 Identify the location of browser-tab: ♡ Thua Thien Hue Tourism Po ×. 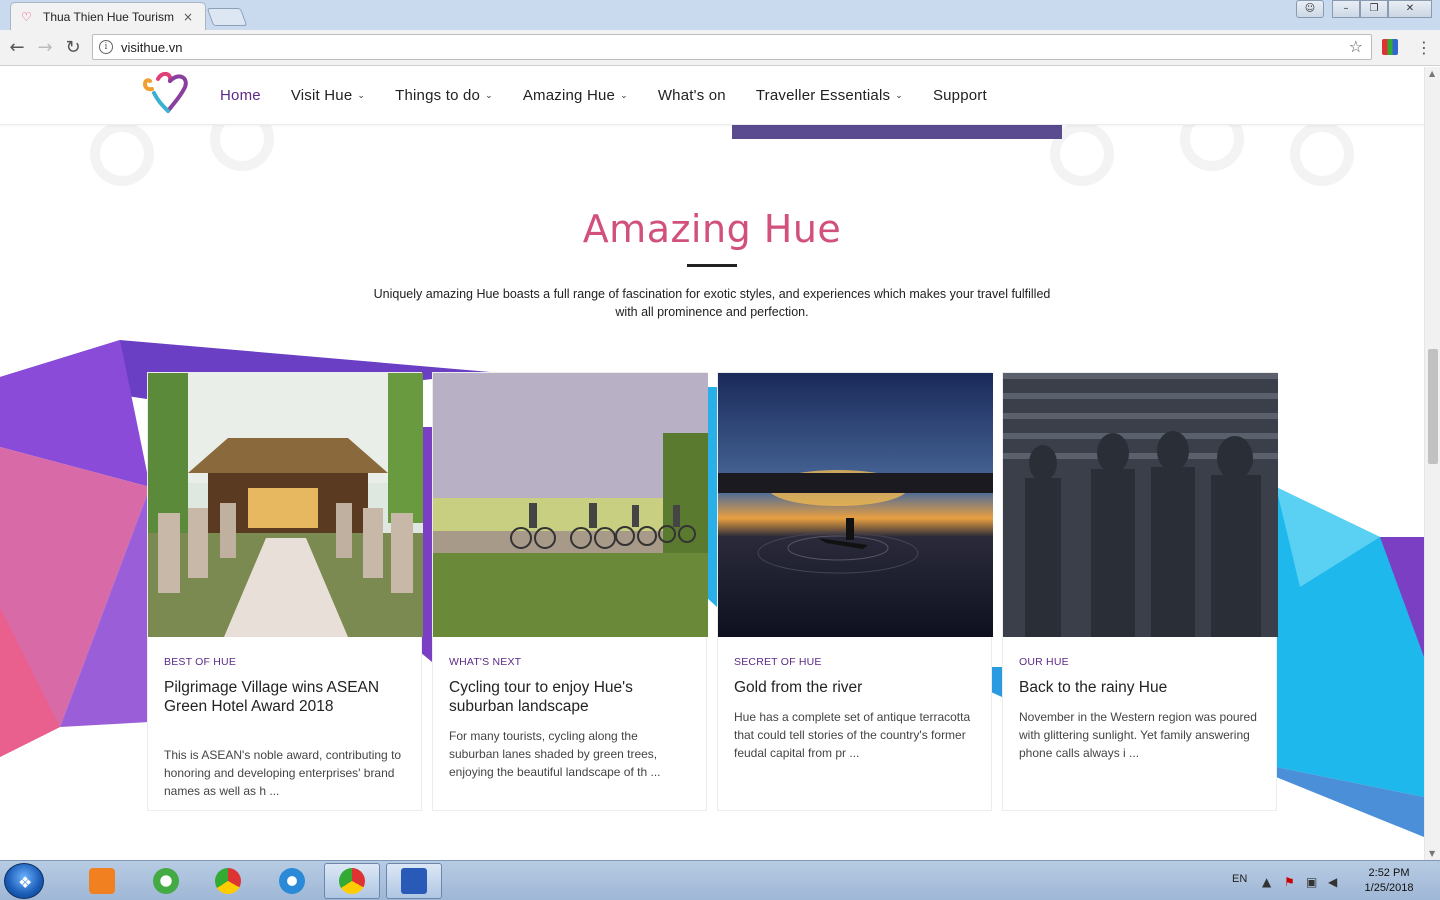
(108, 16).